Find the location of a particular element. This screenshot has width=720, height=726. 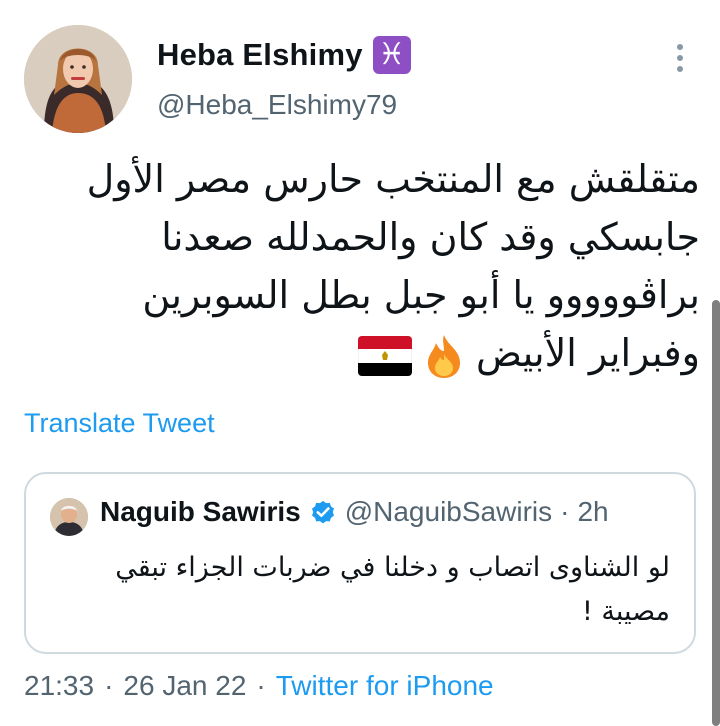

scrollbar is located at coordinates (716, 513).